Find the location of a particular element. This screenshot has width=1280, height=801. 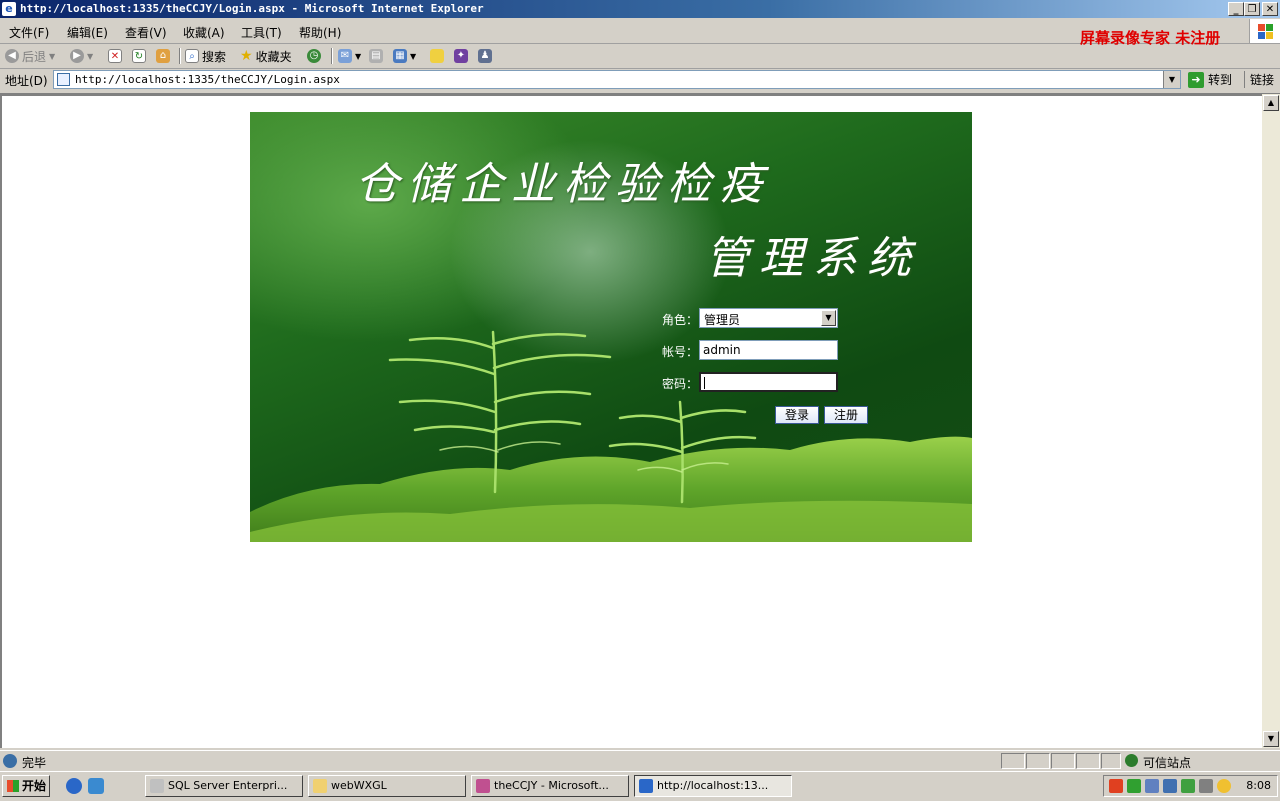

star-icon: ★ is located at coordinates (246, 56).